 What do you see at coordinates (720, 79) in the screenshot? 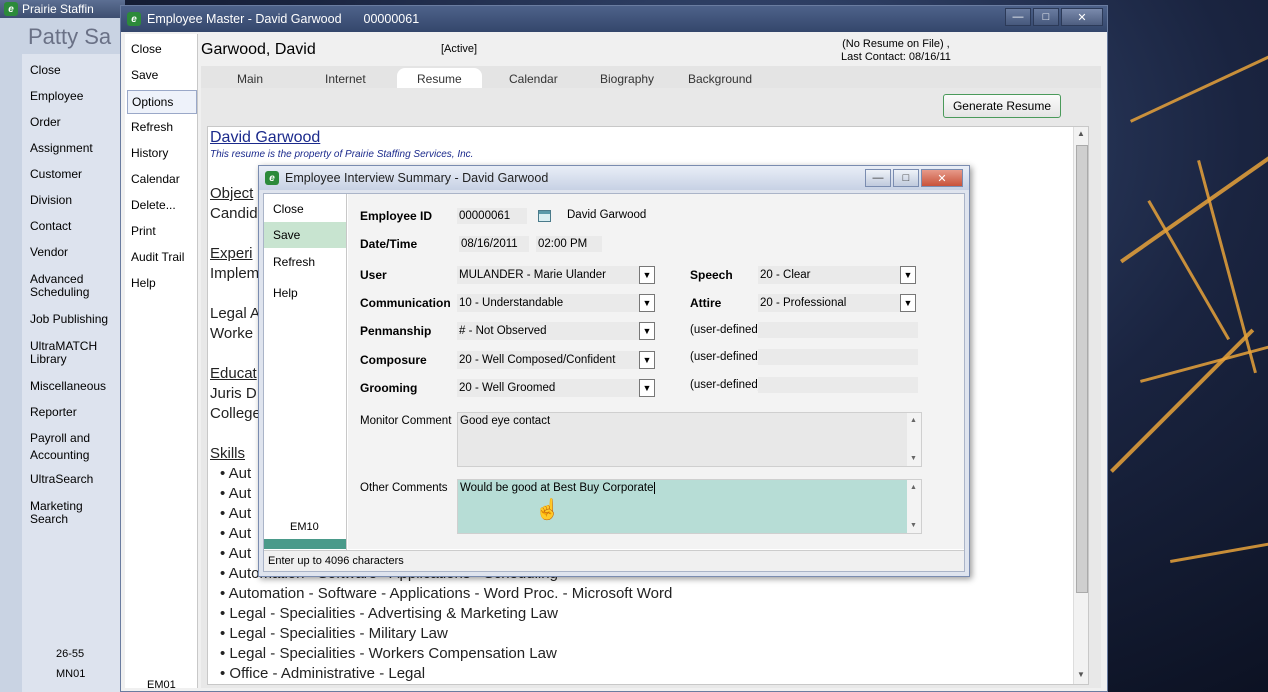
I see `tab-background: Background` at bounding box center [720, 79].